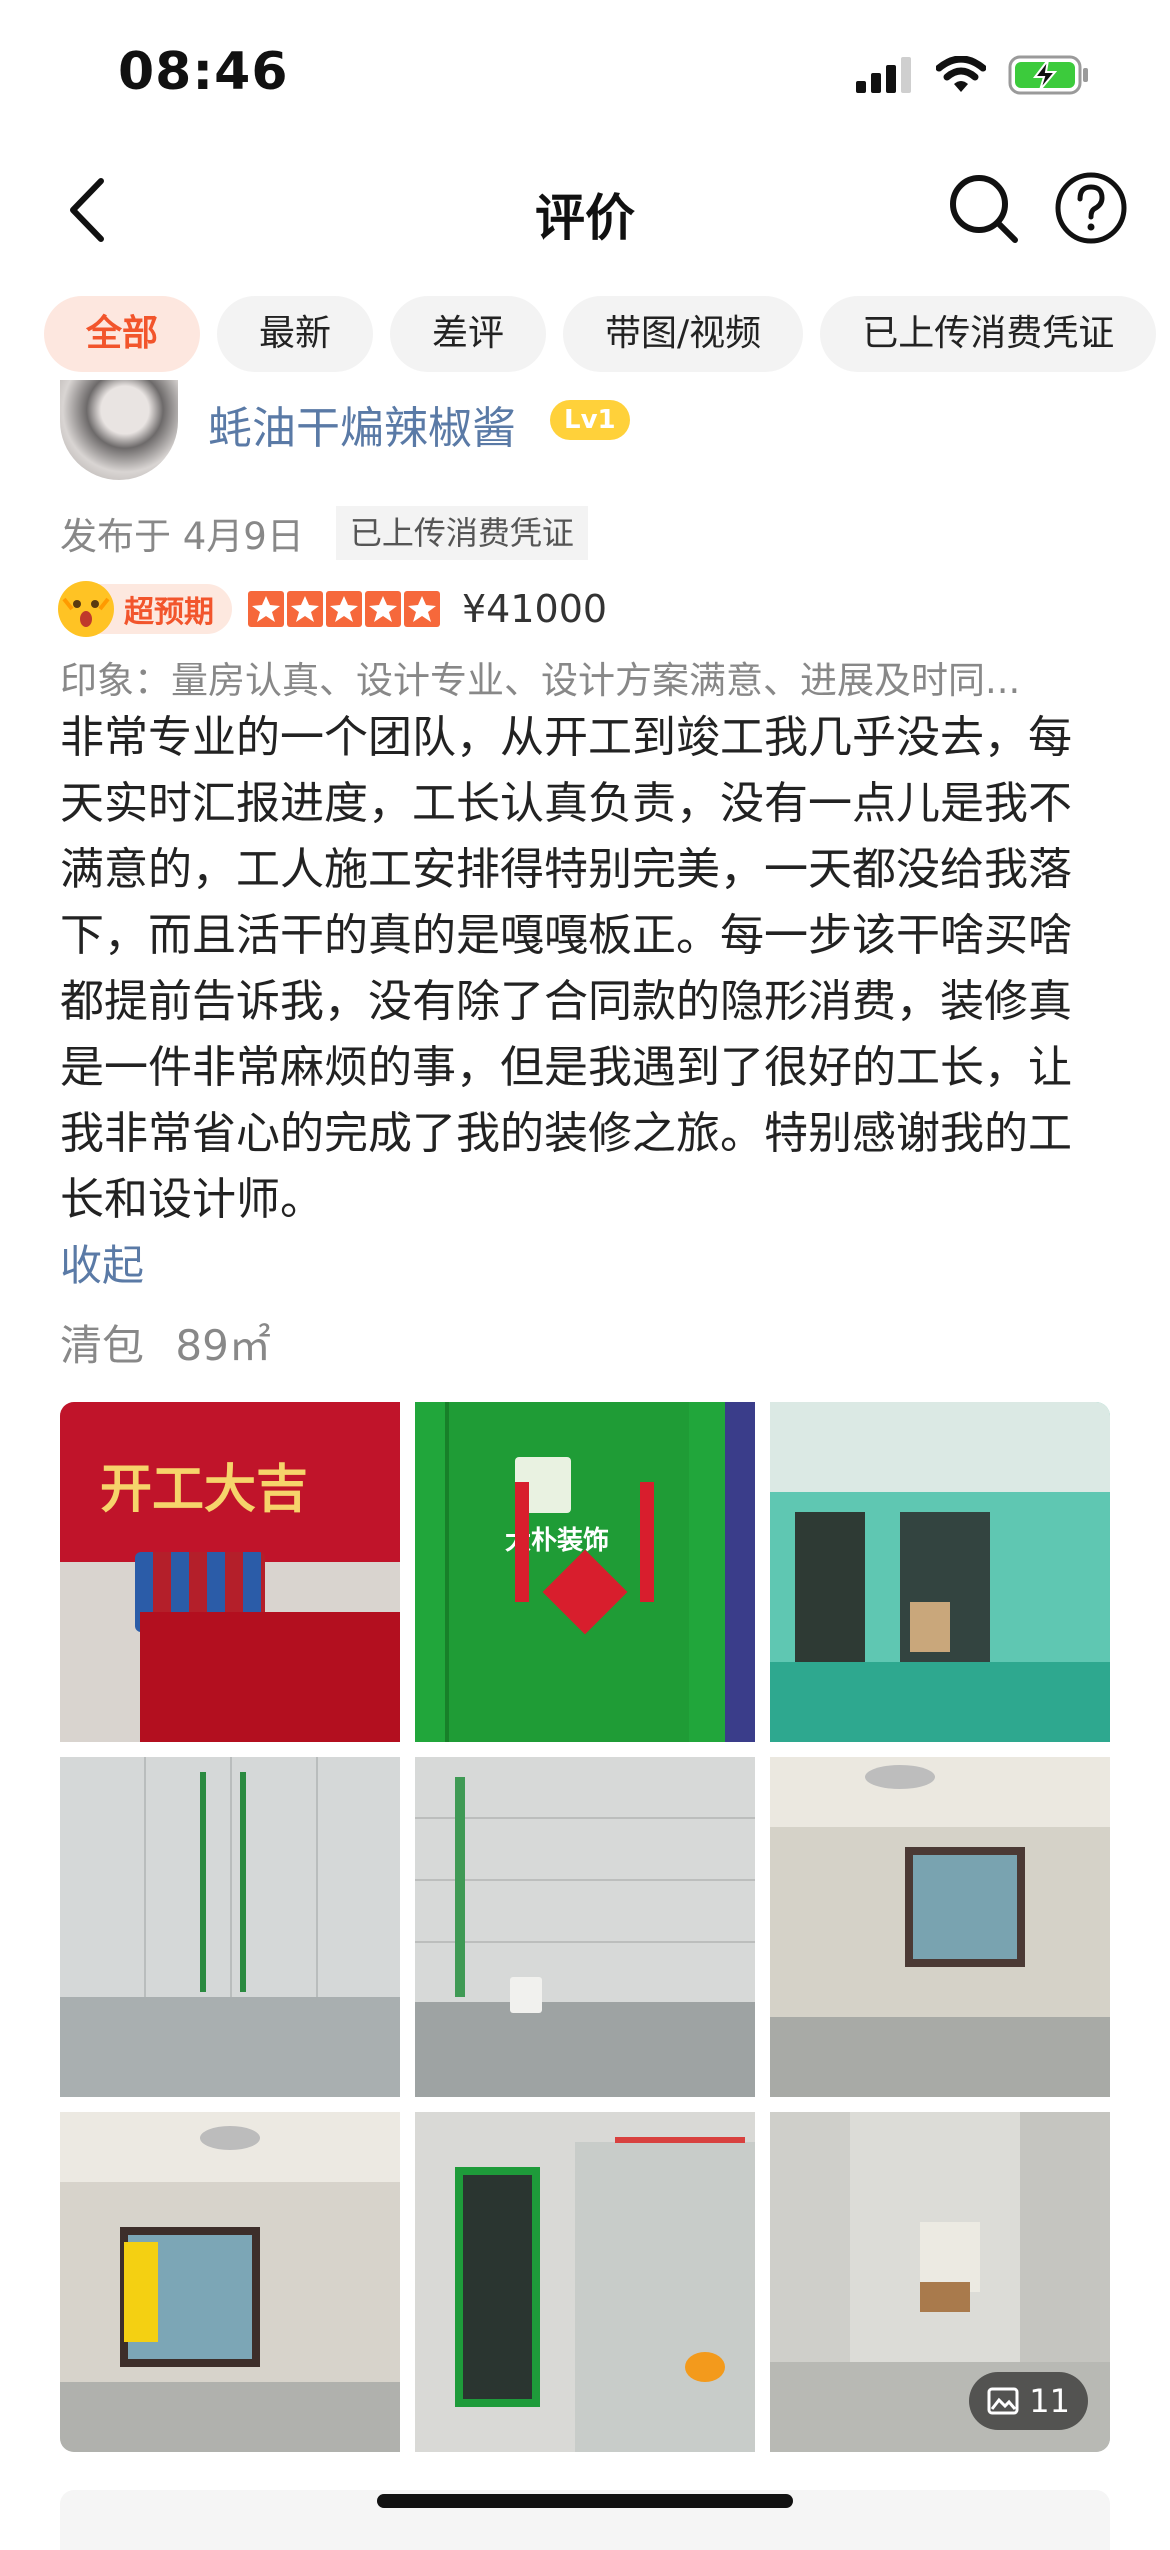 The image size is (1170, 2550). Describe the element at coordinates (961, 74) in the screenshot. I see `wifi-icon` at that location.